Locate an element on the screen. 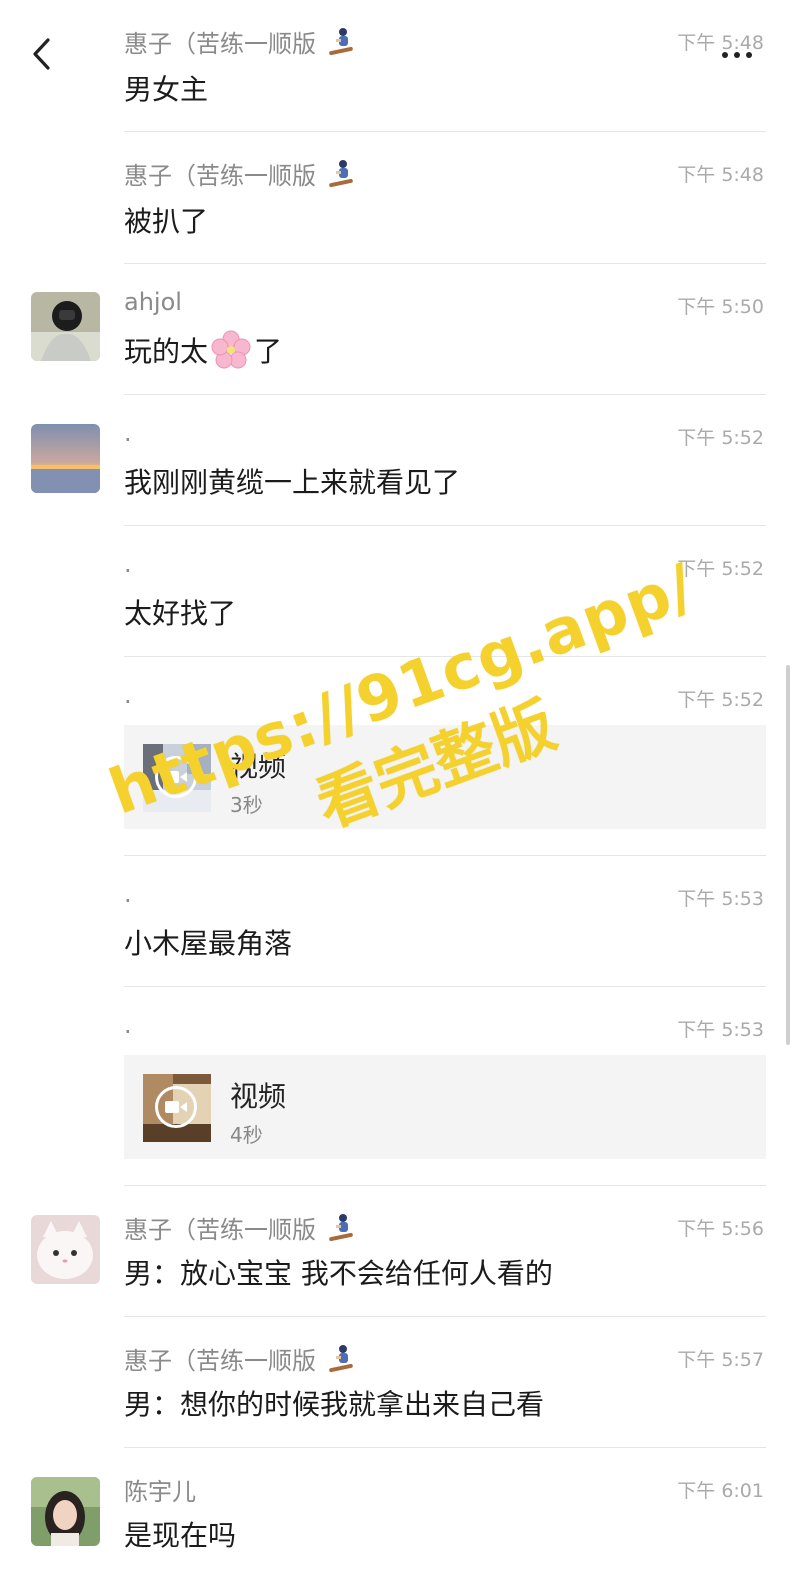  message-item: . 下午 5:52 太好找了 is located at coordinates (400, 591).